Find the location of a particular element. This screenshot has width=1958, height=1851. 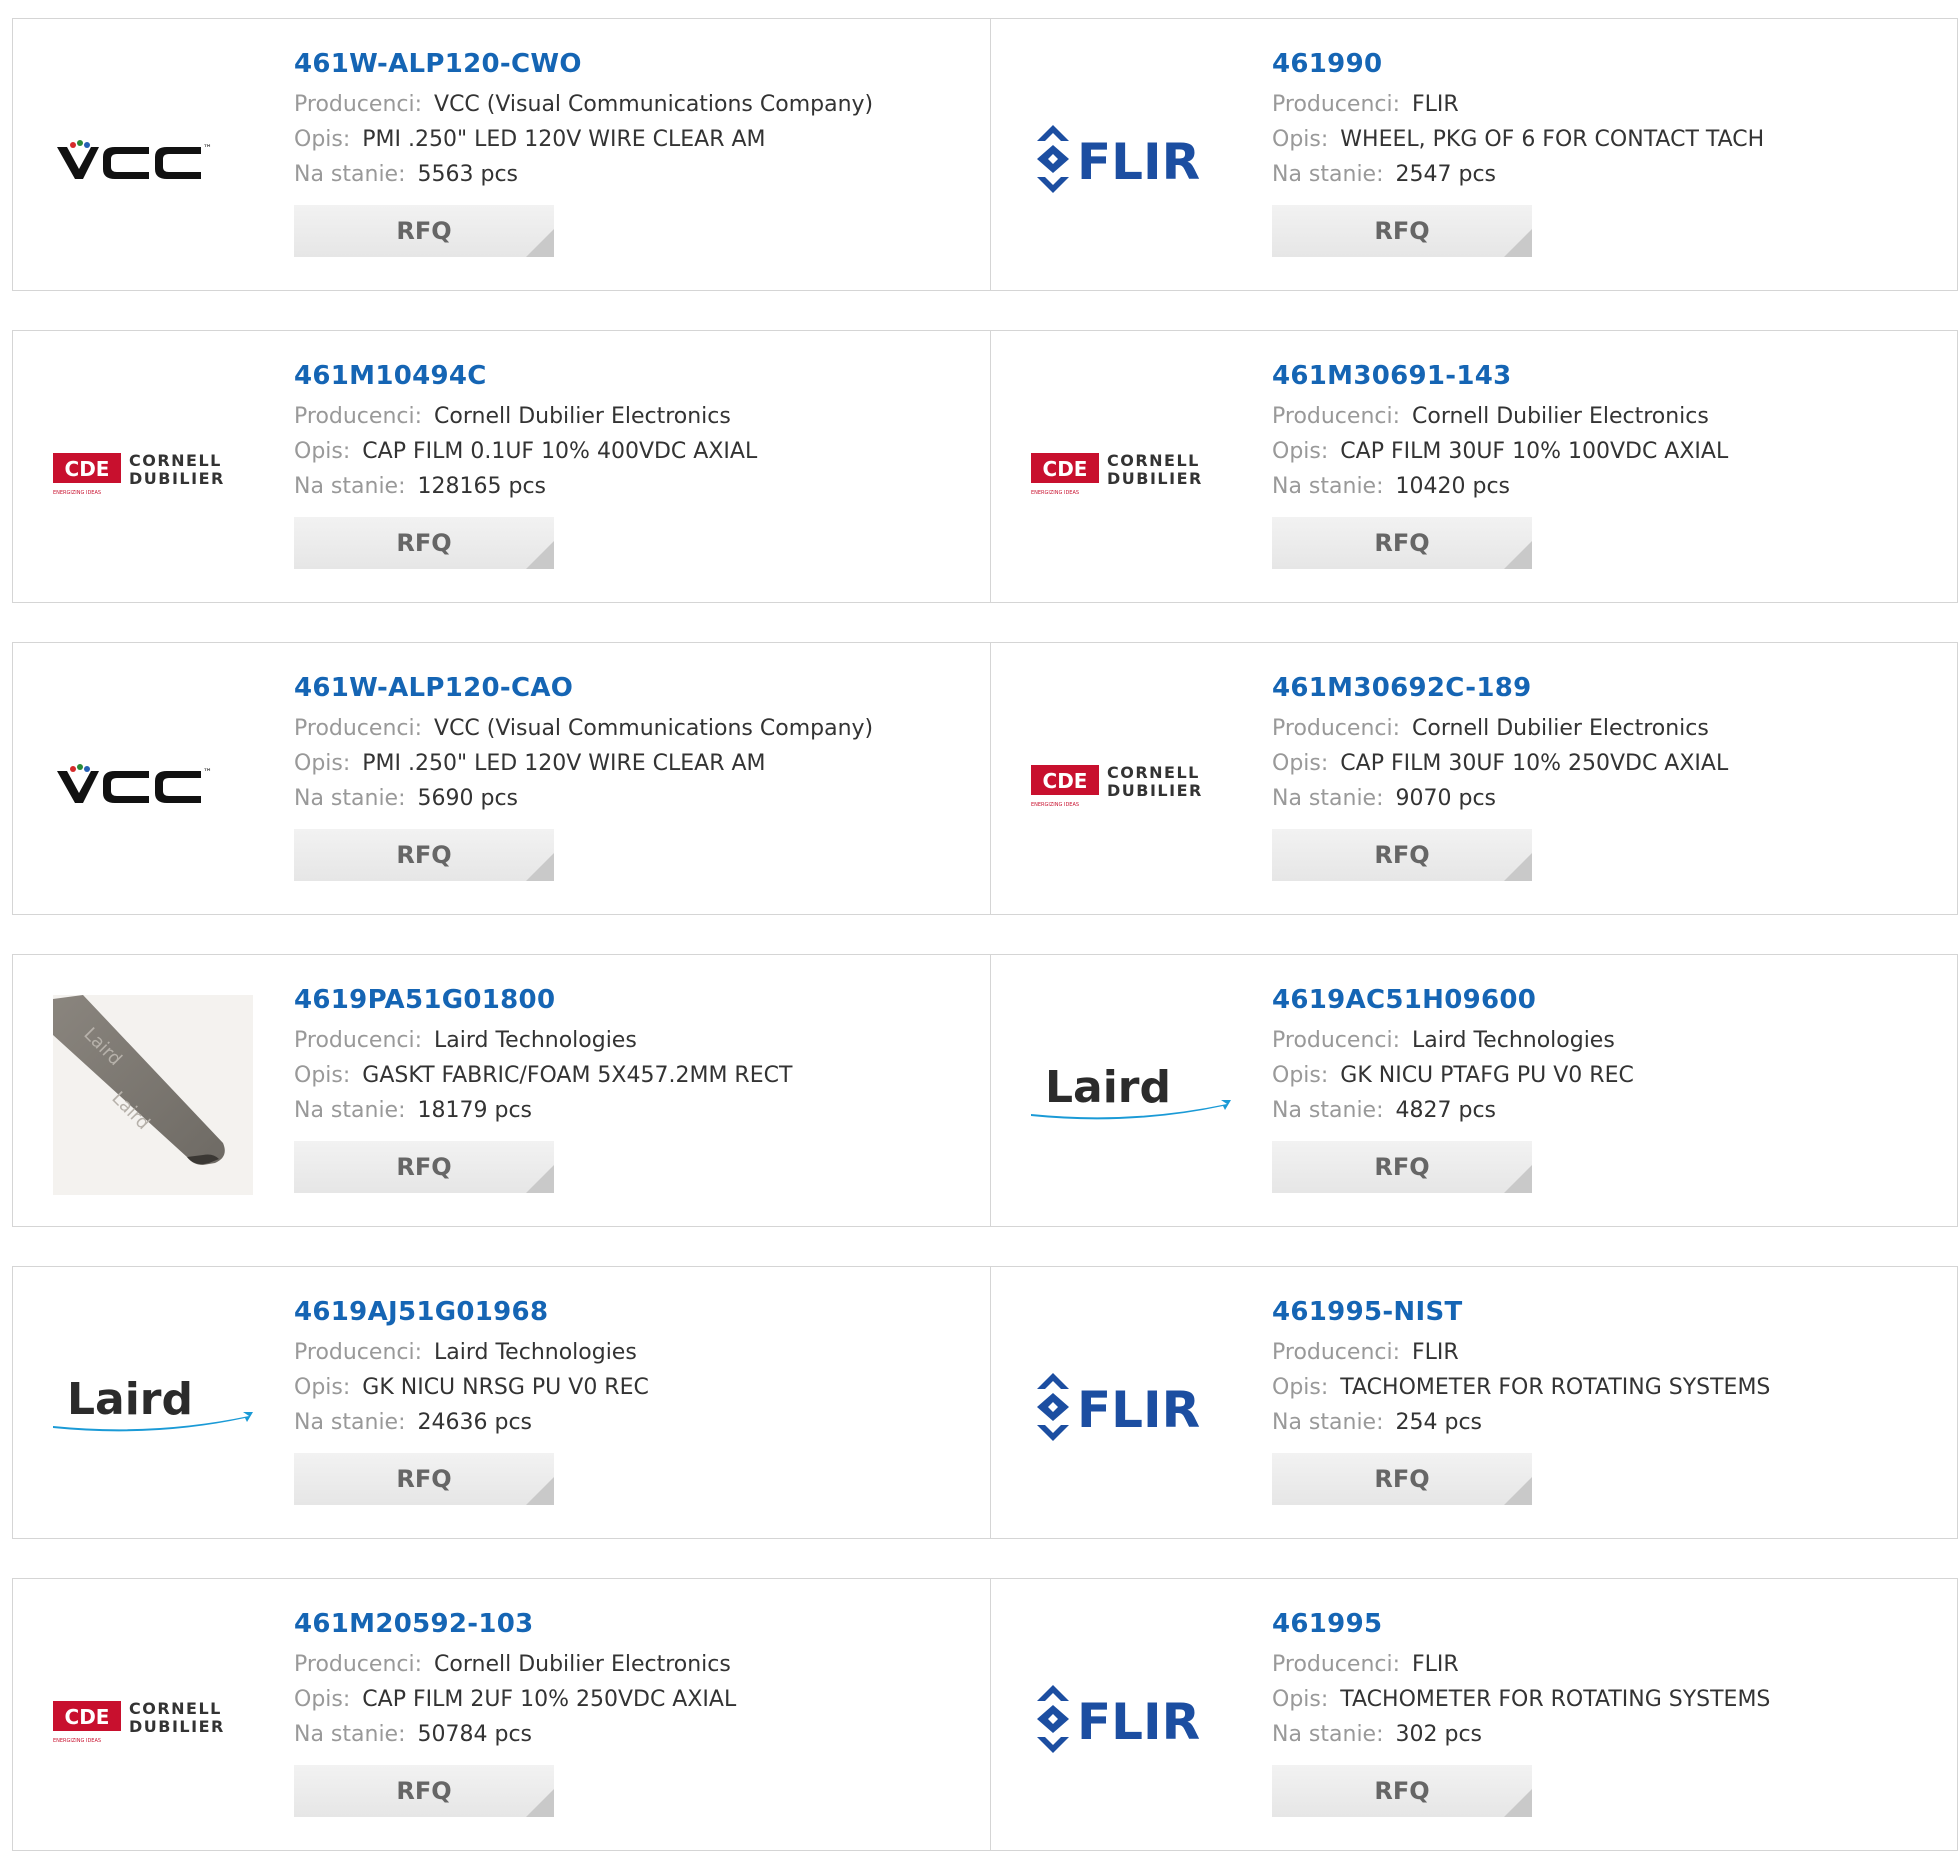

stock-value: 128165 pcs is located at coordinates (482, 486).